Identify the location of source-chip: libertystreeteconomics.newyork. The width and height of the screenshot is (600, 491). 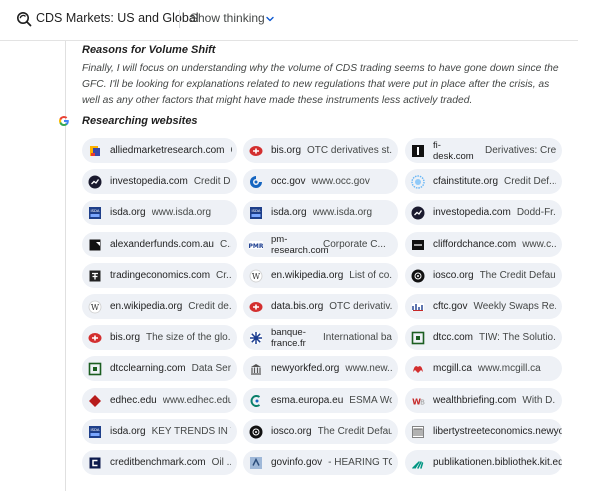
(483, 431).